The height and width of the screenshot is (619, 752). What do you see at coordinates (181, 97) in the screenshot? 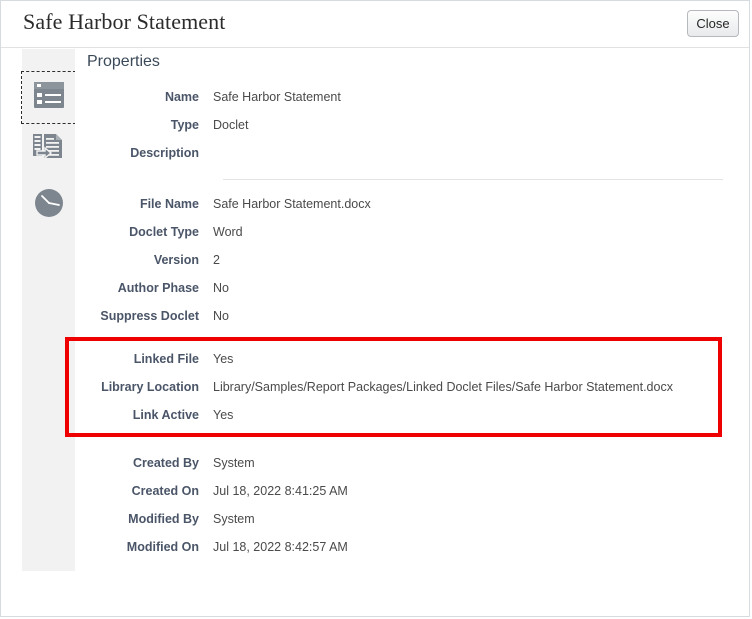
I see `field-label: Name` at bounding box center [181, 97].